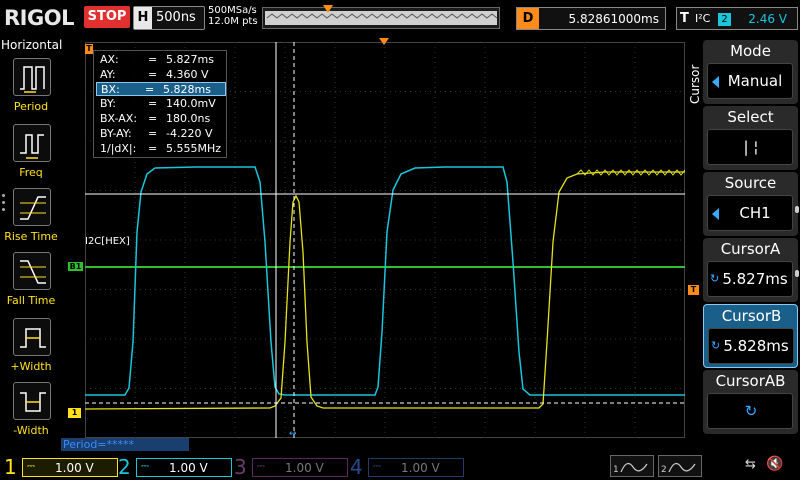 This screenshot has height=480, width=800. Describe the element at coordinates (31, 236) in the screenshot. I see `measure-label: Rise Time` at that location.